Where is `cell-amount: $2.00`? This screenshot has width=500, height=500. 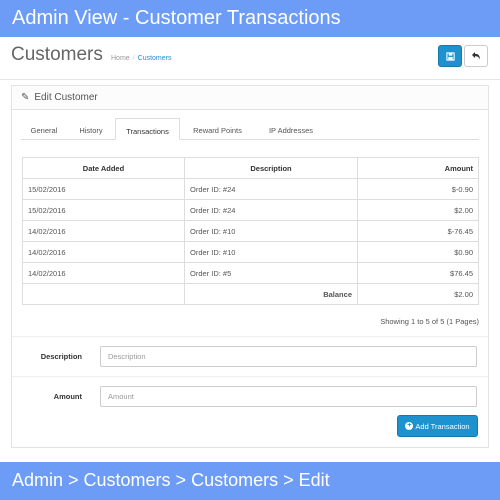
cell-amount: $2.00 is located at coordinates (418, 210).